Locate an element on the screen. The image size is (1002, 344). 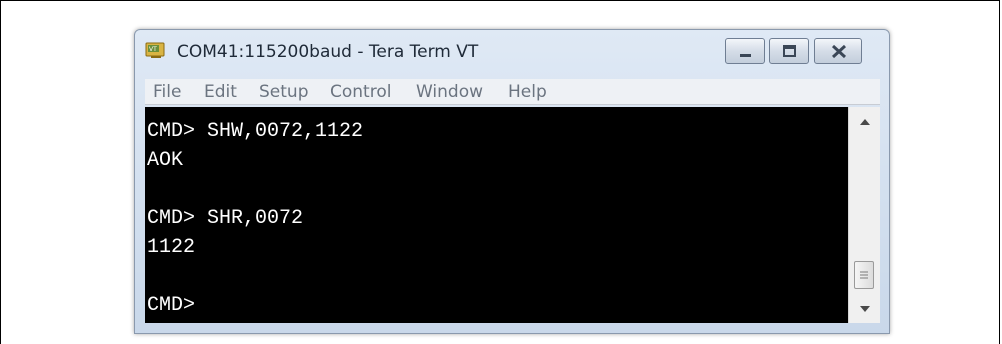
scrollbar-thumb is located at coordinates (864, 275).